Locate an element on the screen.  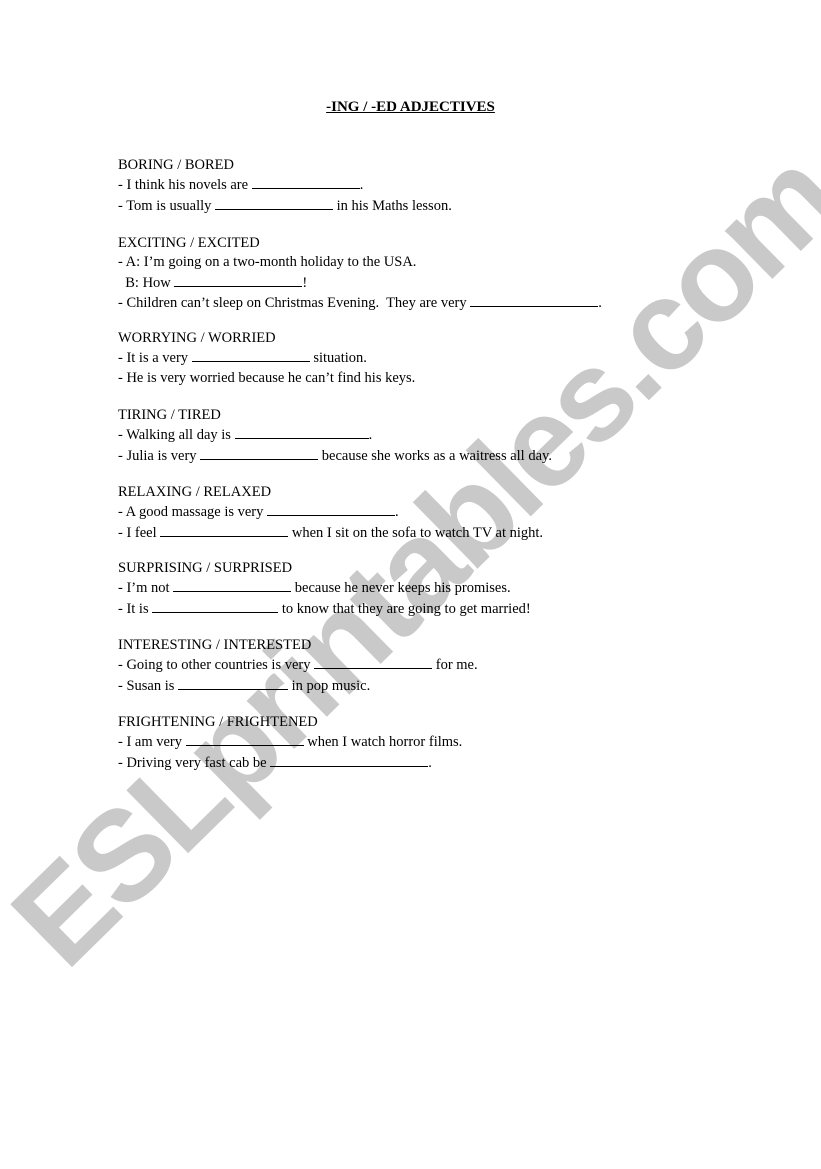
exercise-sentence: - Tom is usually in his Maths lesson. is located at coordinates (285, 206).